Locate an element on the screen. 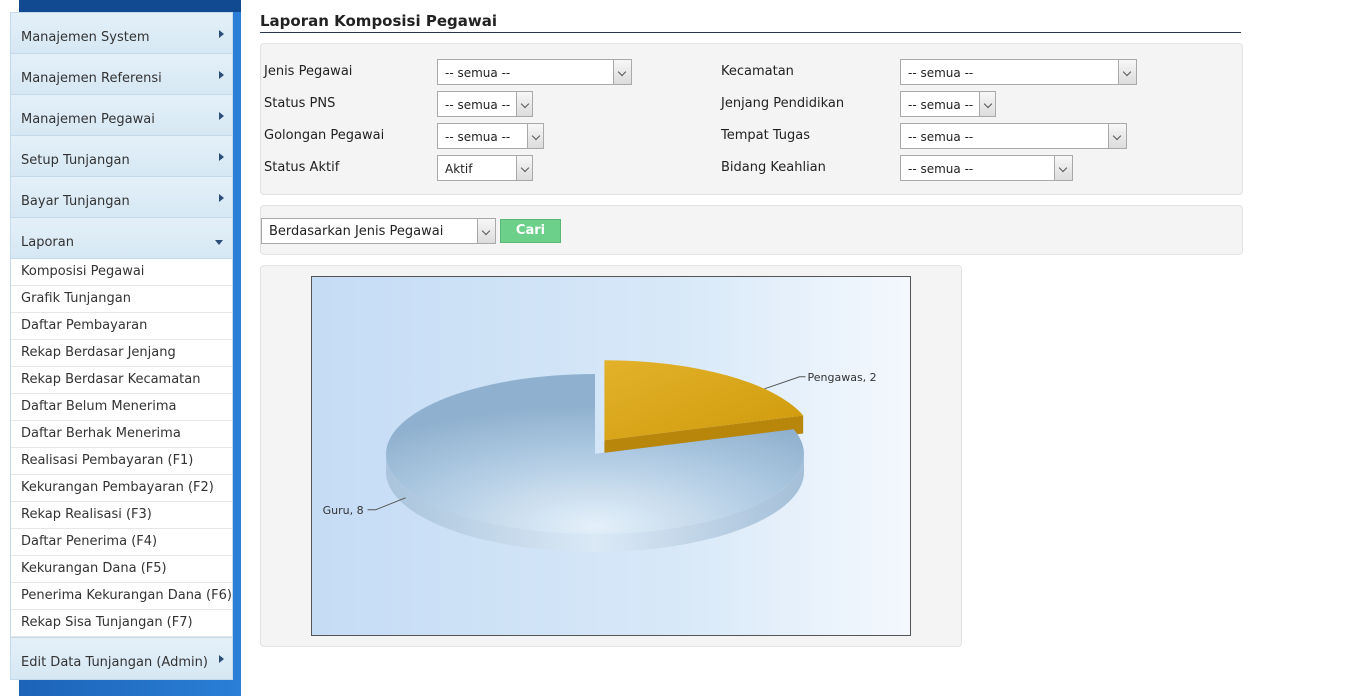 Image resolution: width=1349 pixels, height=696 pixels. bidang-keahlian-select: -- semua -- is located at coordinates (986, 168).